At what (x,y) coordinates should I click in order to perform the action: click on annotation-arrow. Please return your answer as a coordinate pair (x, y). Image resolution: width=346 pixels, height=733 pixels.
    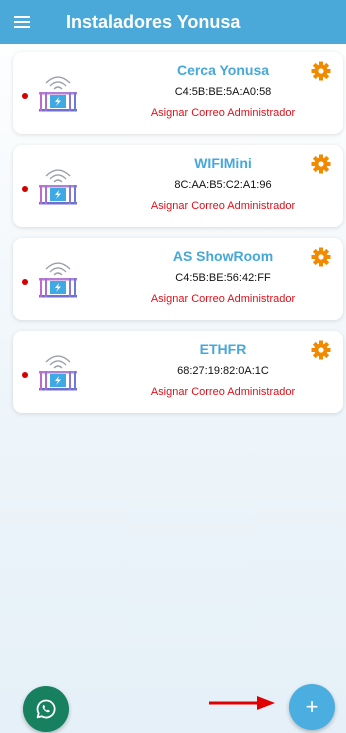
    Looking at the image, I should click on (242, 703).